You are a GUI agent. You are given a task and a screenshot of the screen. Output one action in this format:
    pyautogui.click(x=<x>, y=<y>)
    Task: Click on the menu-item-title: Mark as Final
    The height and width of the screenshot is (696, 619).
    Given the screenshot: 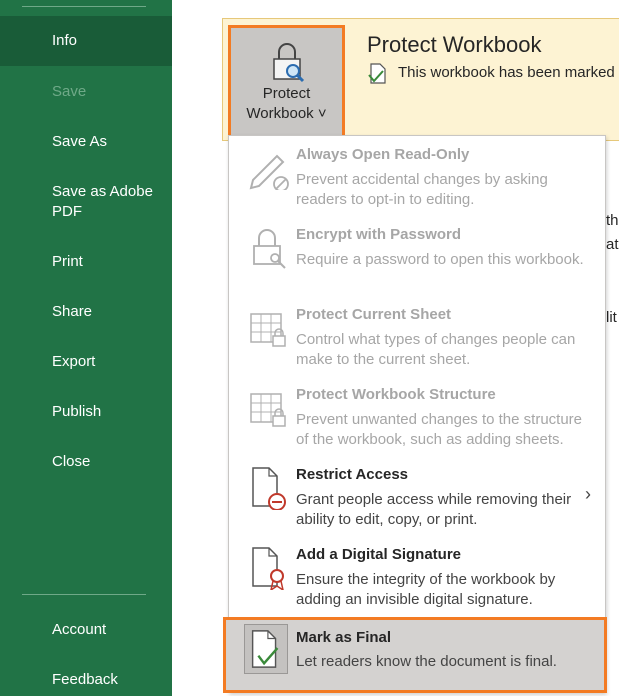 What is the action you would take?
    pyautogui.click(x=344, y=637)
    